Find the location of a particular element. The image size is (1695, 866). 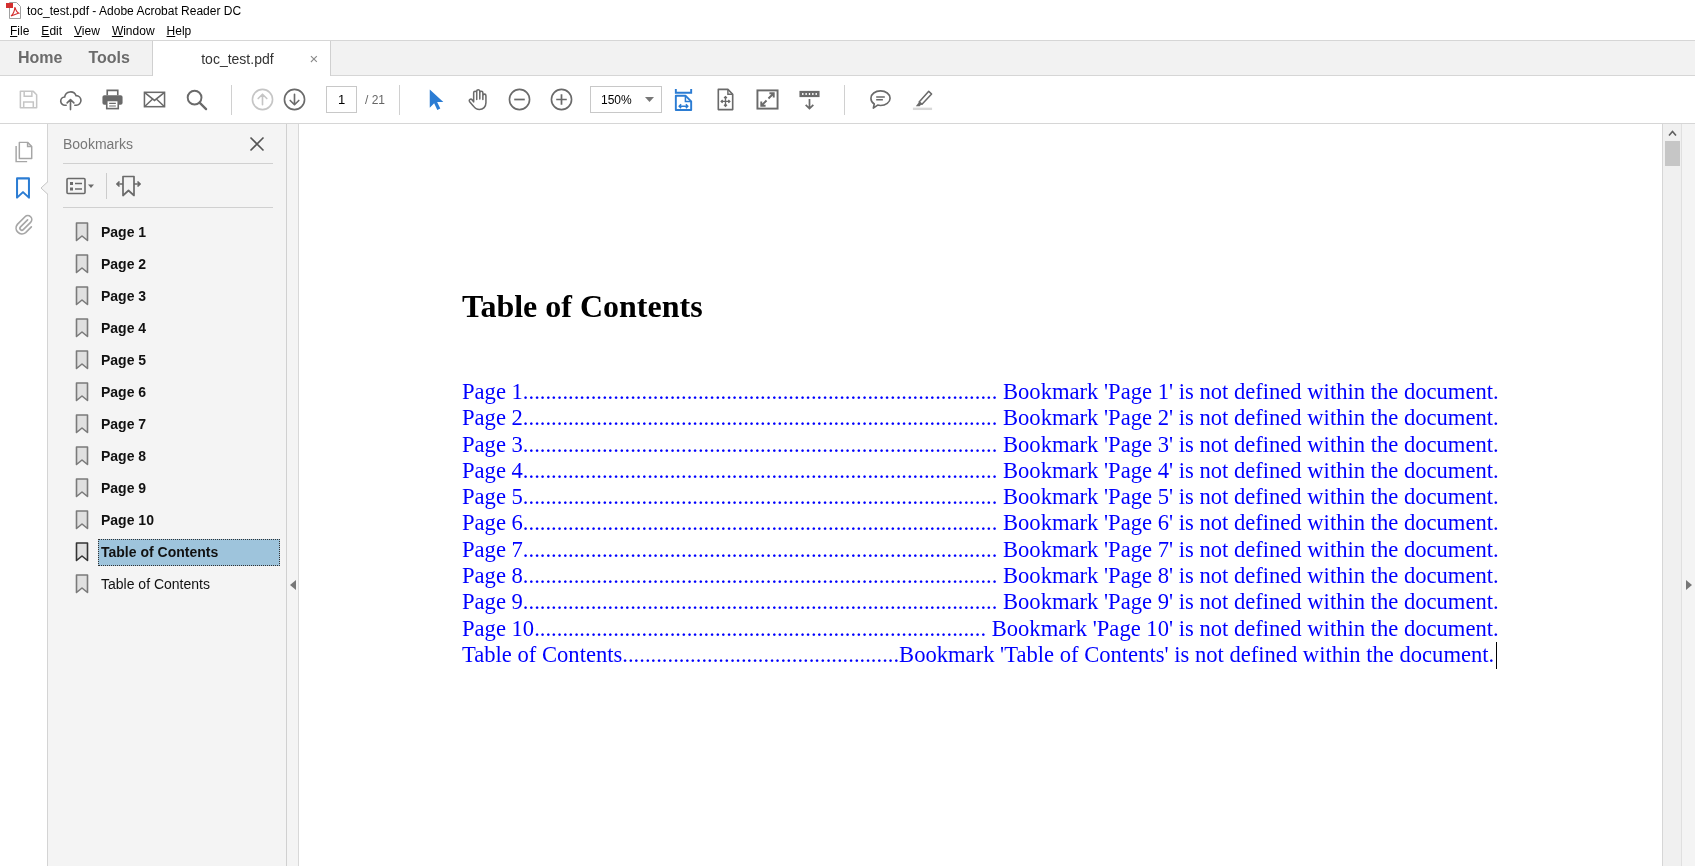

menu-item: File is located at coordinates (20, 30).